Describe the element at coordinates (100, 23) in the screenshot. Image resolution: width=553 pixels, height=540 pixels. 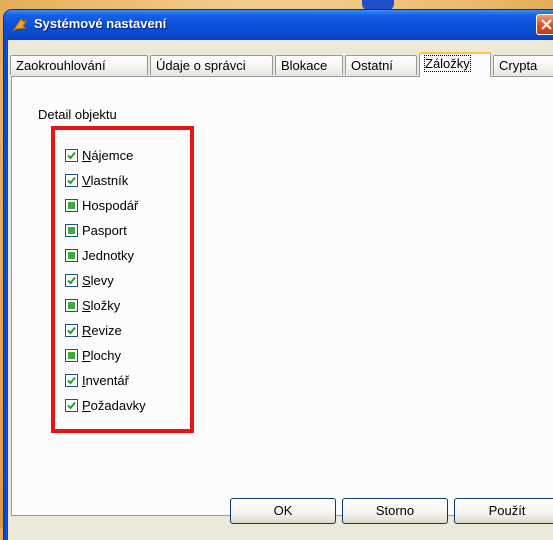
I see `window-title: Systémové nastavení` at that location.